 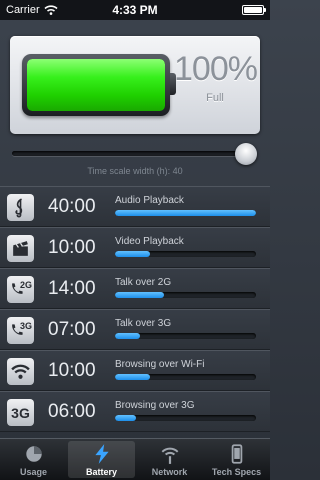 What do you see at coordinates (135, 329) in the screenshot?
I see `list-item: 3G 07:00 Talk over 3G` at bounding box center [135, 329].